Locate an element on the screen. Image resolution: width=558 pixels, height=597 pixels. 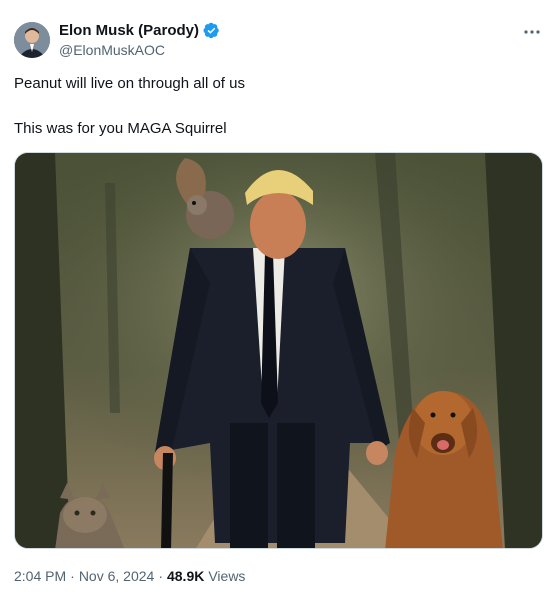
views-count: 48.9K is located at coordinates (185, 576).